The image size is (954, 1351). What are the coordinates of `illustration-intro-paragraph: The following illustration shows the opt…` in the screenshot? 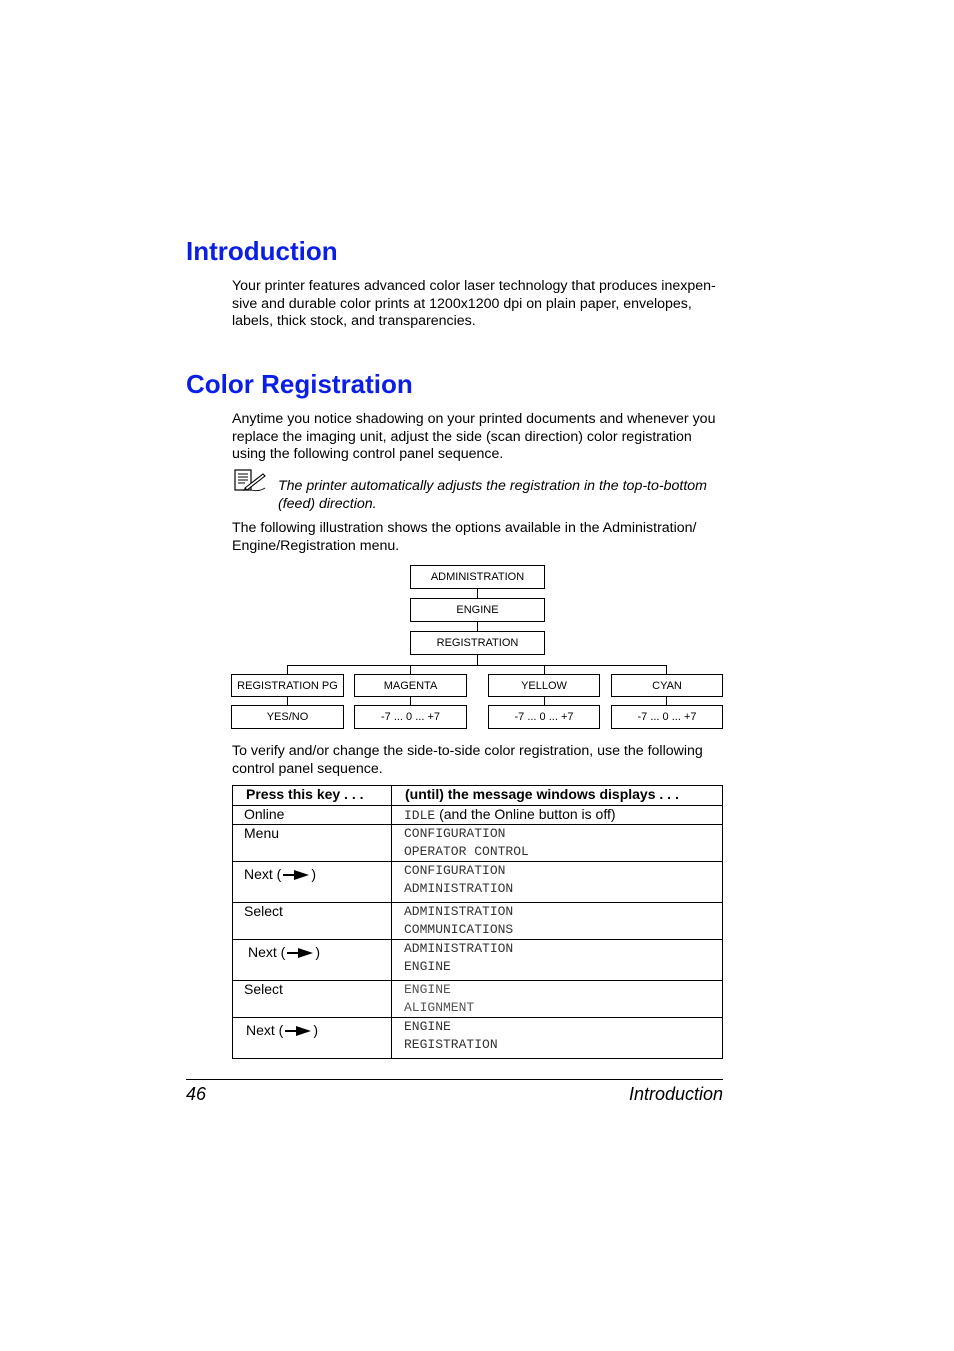 It's located at (464, 537).